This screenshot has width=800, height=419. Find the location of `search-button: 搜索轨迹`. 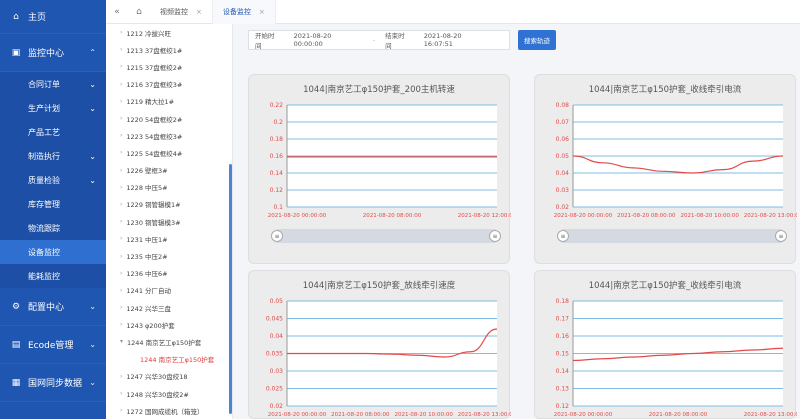

search-button: 搜索轨迹 is located at coordinates (537, 40).